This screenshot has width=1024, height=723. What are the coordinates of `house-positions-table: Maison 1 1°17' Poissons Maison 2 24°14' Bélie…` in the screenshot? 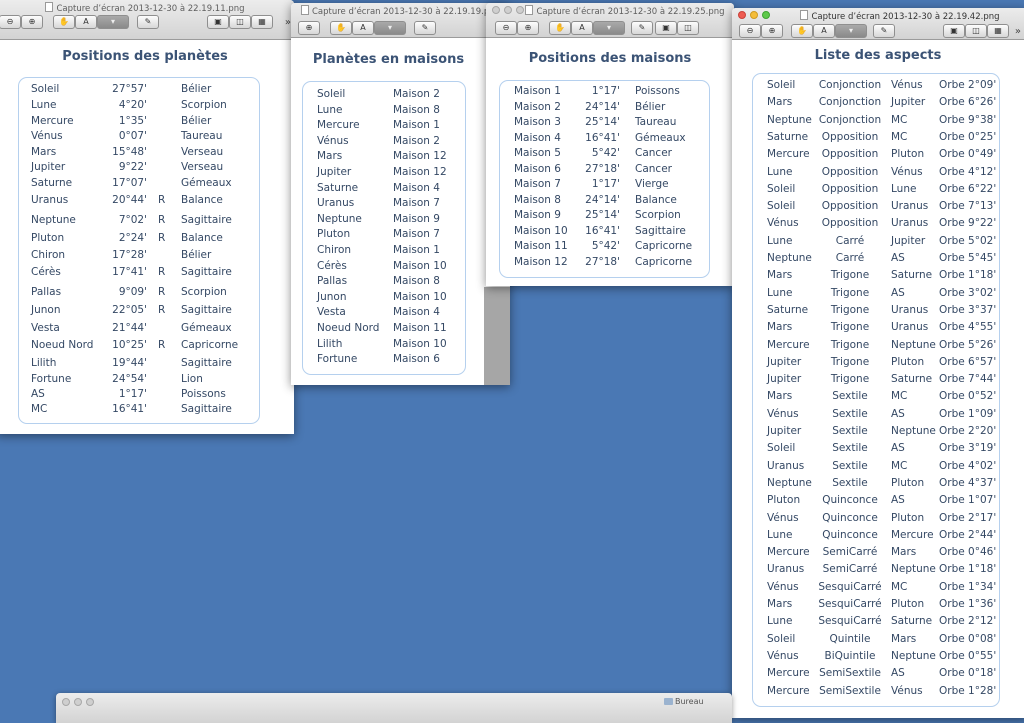 It's located at (604, 179).